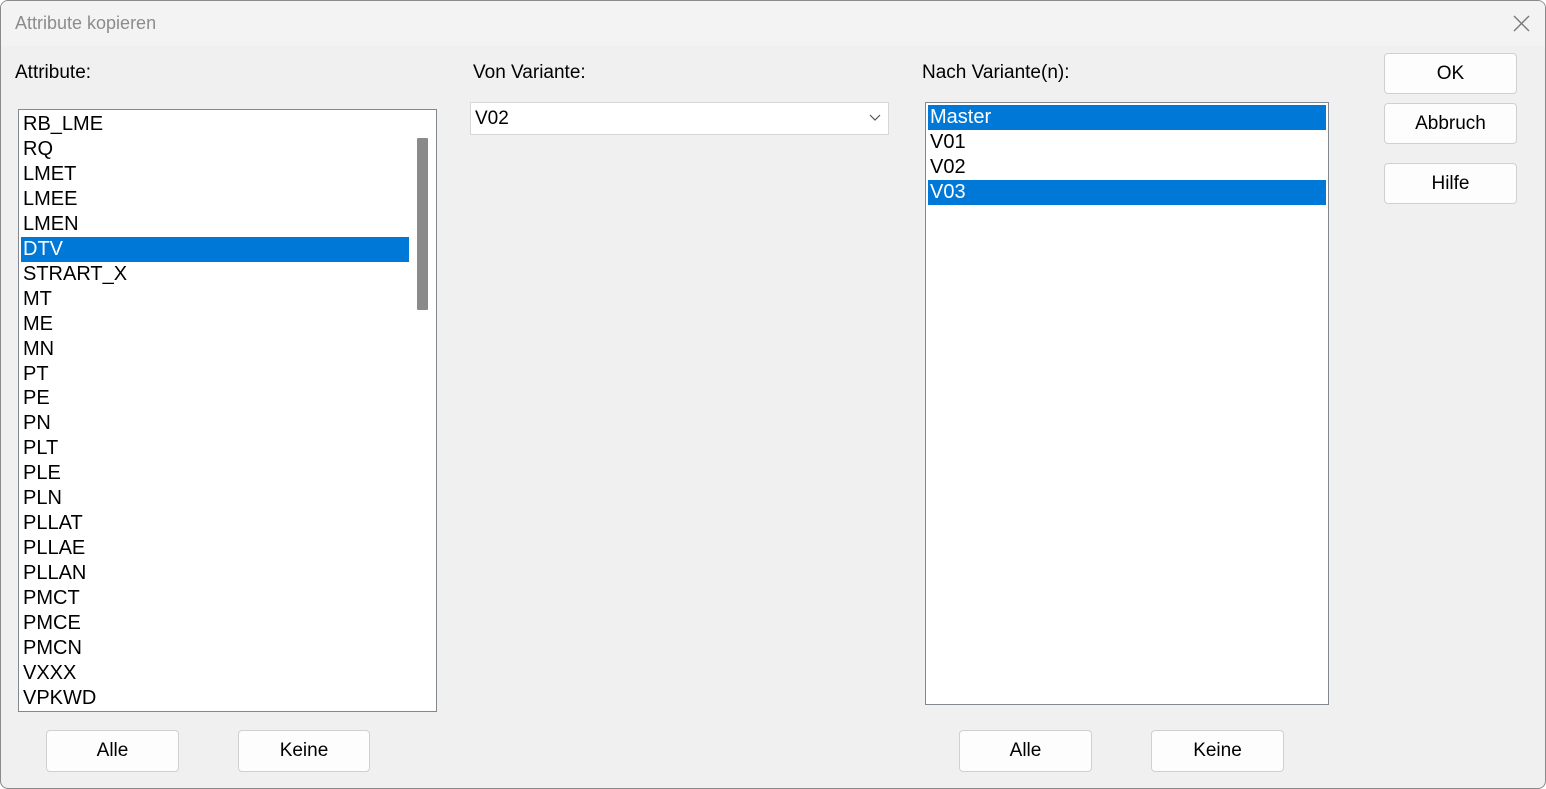 The width and height of the screenshot is (1546, 789). What do you see at coordinates (1025, 751) in the screenshot?
I see `targets-select-all-button: Alle` at bounding box center [1025, 751].